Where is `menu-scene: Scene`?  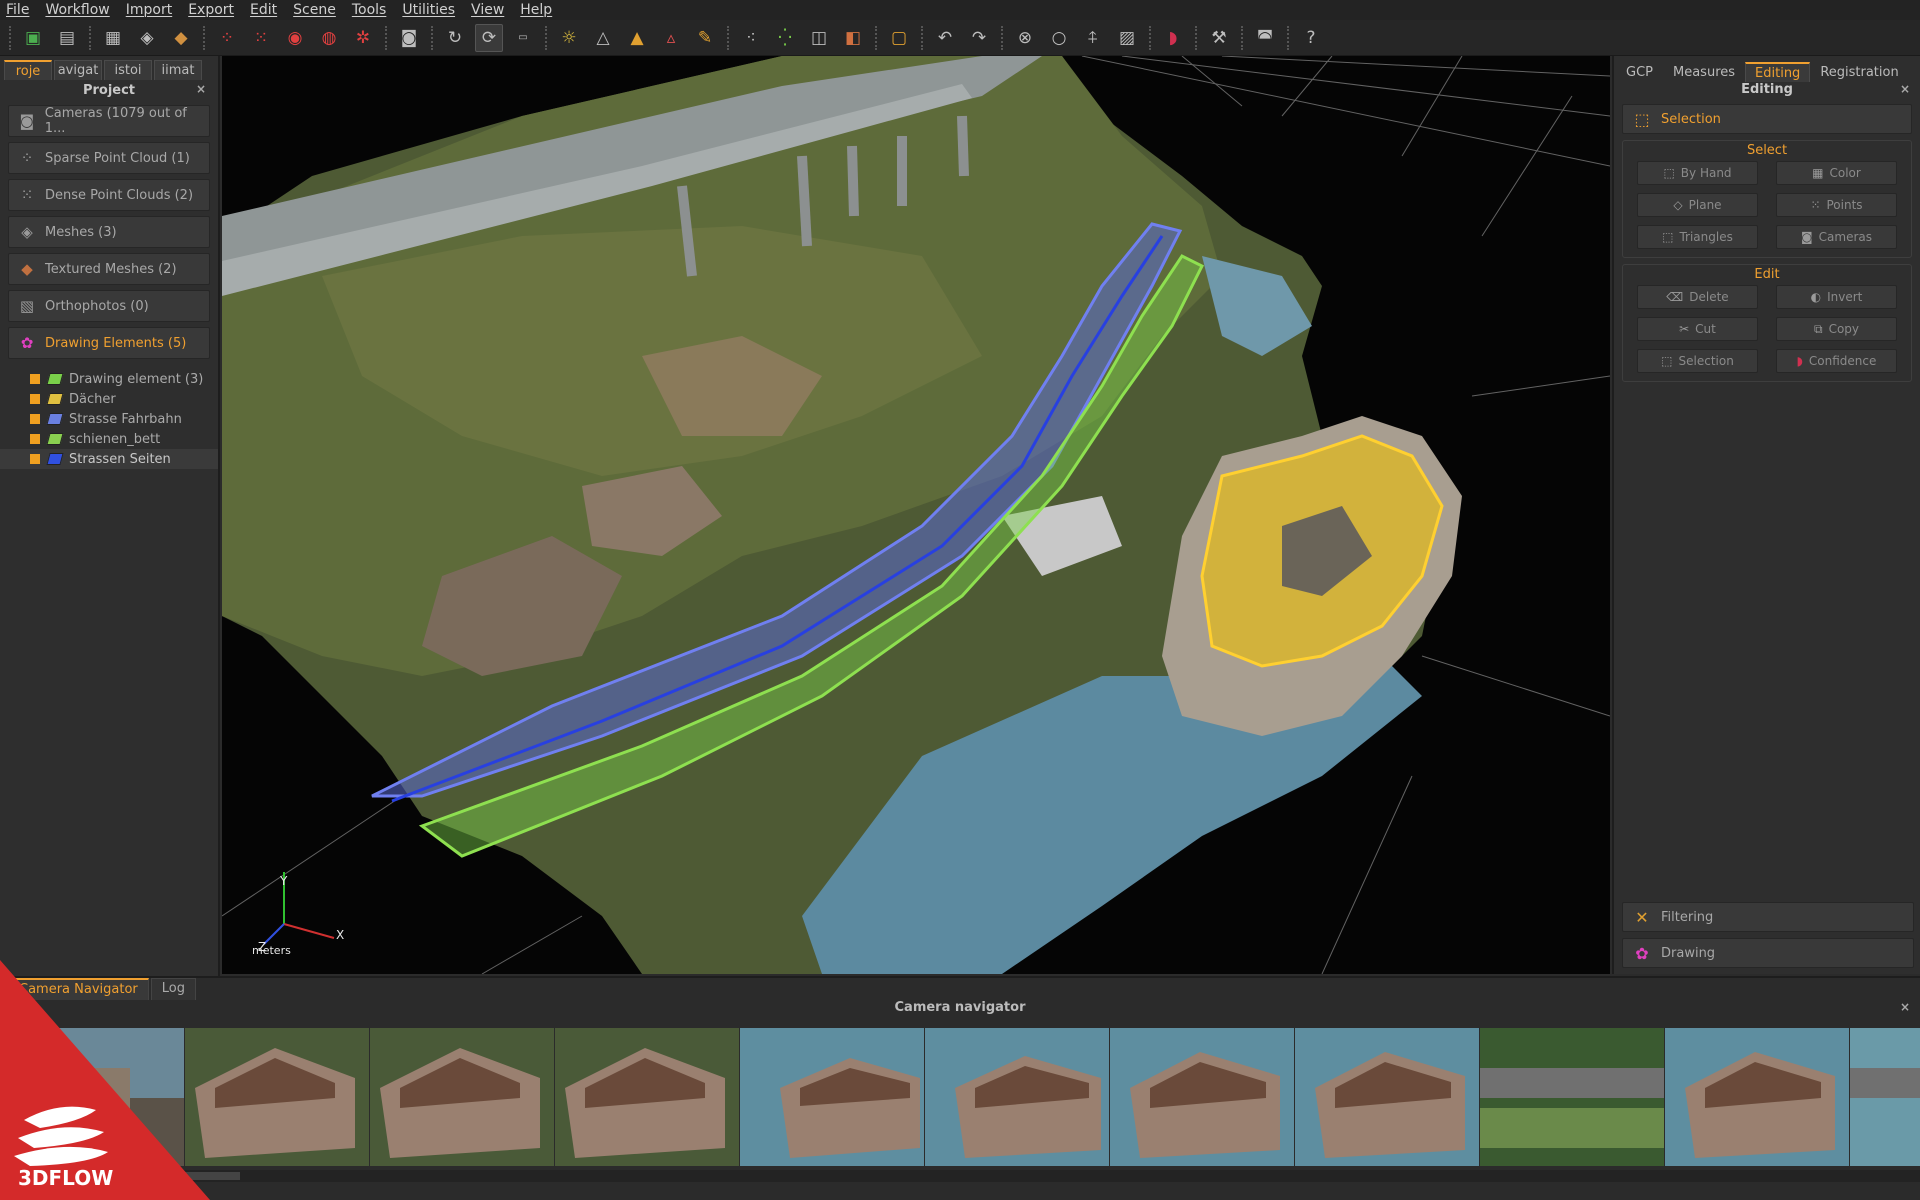 menu-scene: Scene is located at coordinates (314, 10).